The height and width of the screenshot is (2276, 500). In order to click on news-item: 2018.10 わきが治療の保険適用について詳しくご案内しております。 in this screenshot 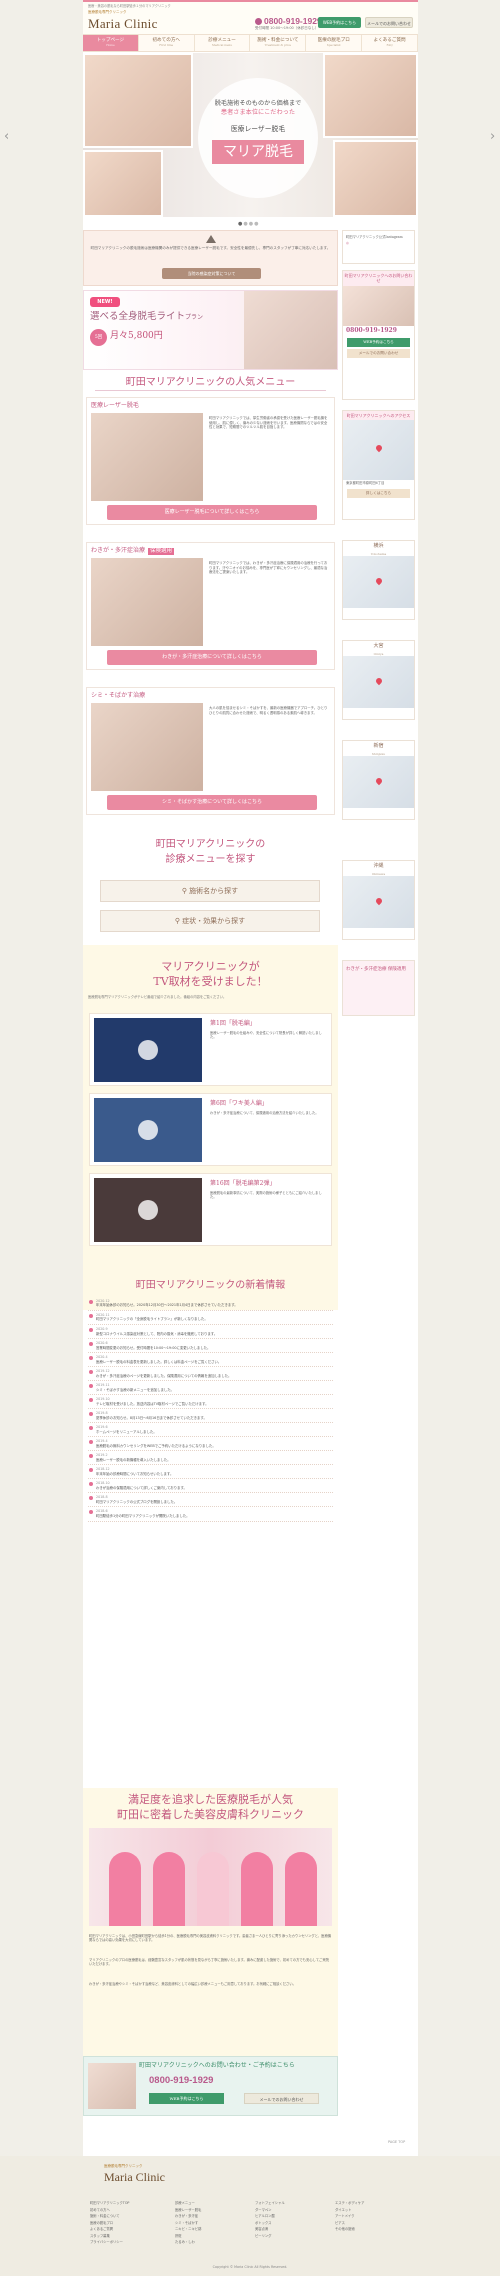, I will do `click(210, 1486)`.